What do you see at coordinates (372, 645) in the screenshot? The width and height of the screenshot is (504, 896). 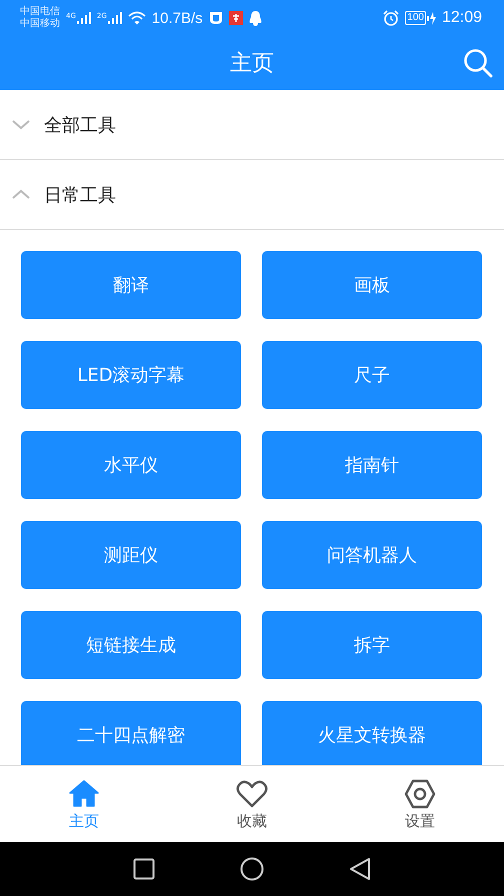 I see `tool-button: 拆字` at bounding box center [372, 645].